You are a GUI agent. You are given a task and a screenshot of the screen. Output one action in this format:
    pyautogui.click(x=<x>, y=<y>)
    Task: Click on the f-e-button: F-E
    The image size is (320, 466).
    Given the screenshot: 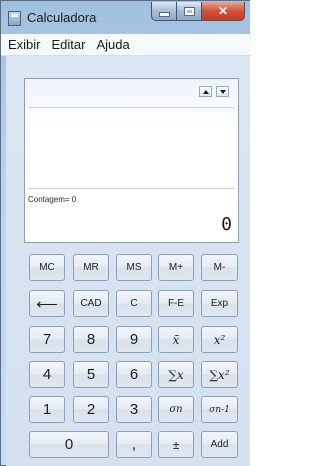 What is the action you would take?
    pyautogui.click(x=176, y=303)
    